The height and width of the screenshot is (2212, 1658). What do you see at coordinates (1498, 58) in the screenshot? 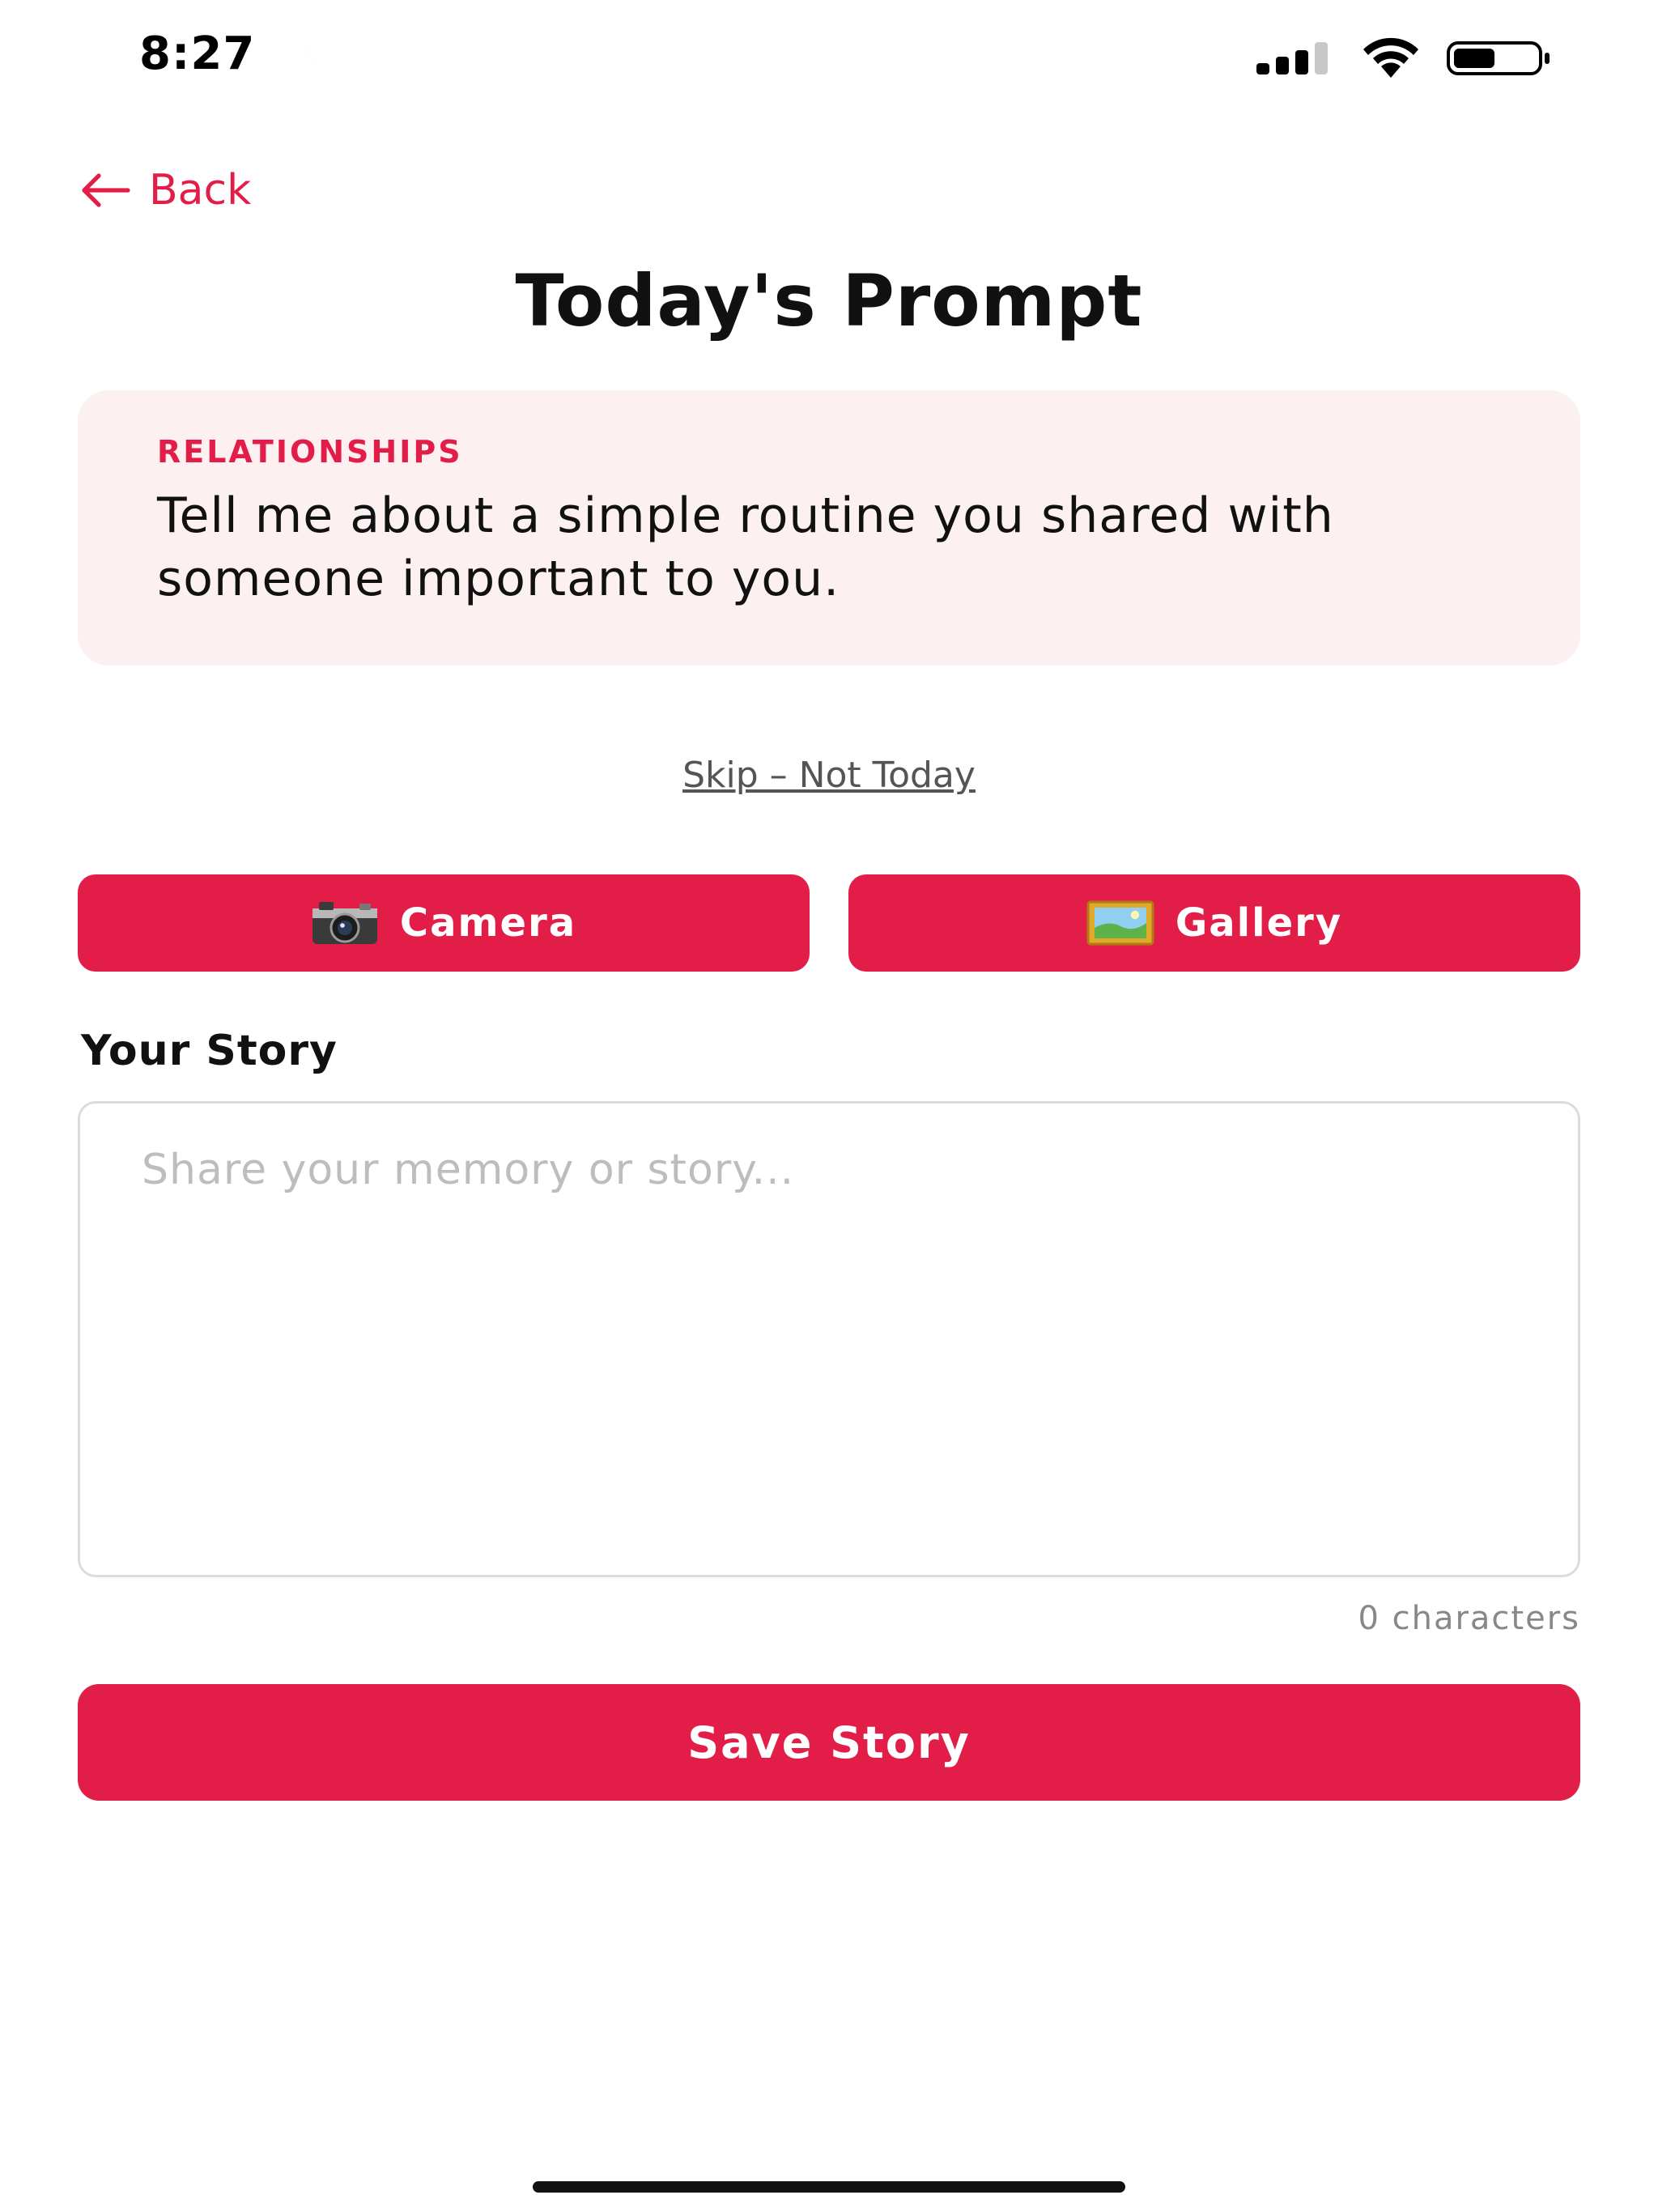
I see `battery-icon` at bounding box center [1498, 58].